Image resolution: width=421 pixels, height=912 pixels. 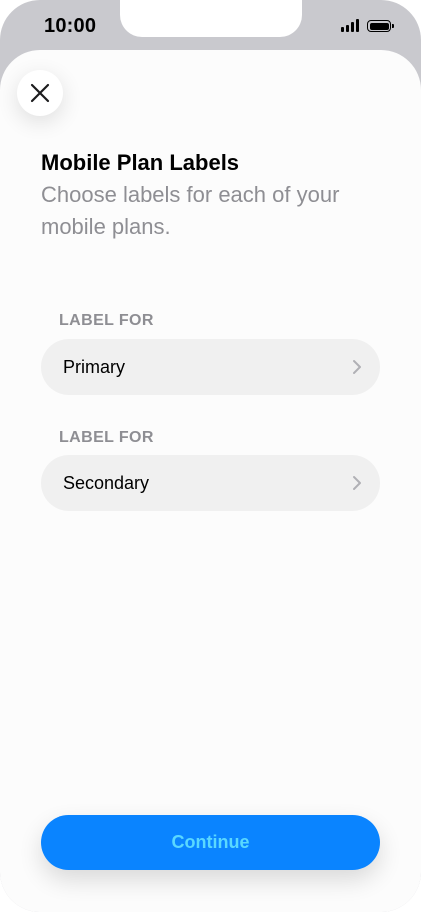 What do you see at coordinates (106, 482) in the screenshot?
I see `secondary-label-value: Secondary` at bounding box center [106, 482].